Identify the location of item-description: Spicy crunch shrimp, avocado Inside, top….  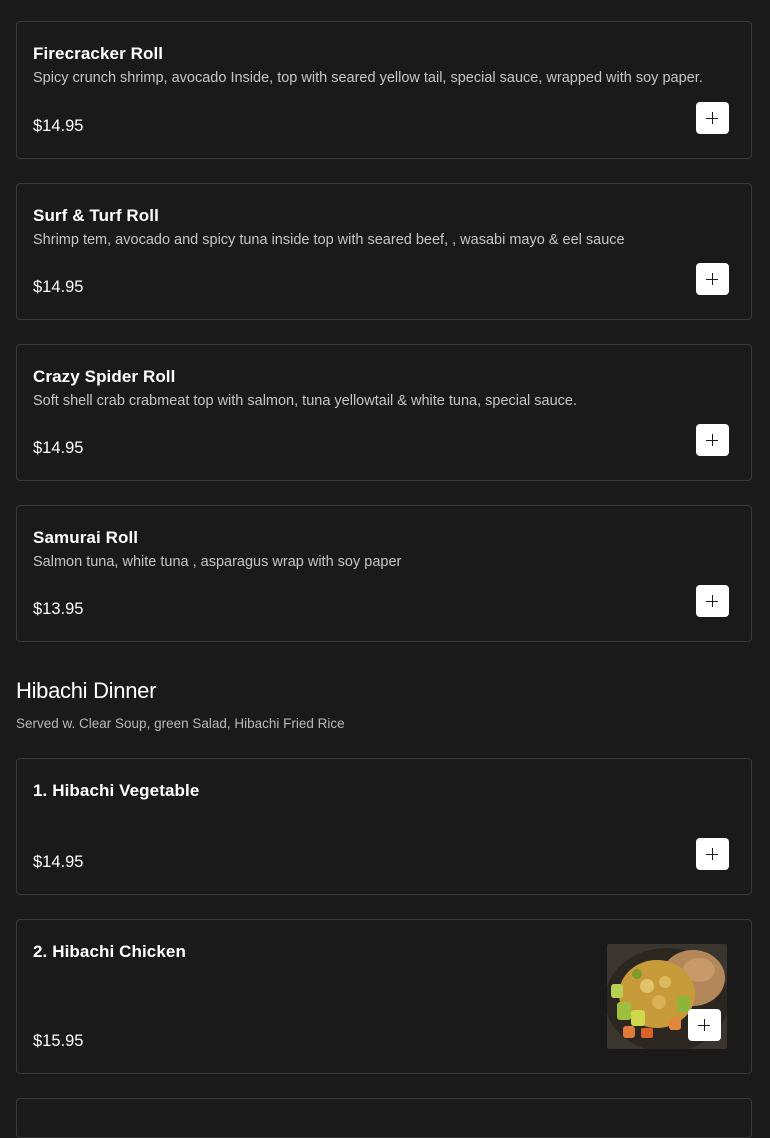
(368, 78).